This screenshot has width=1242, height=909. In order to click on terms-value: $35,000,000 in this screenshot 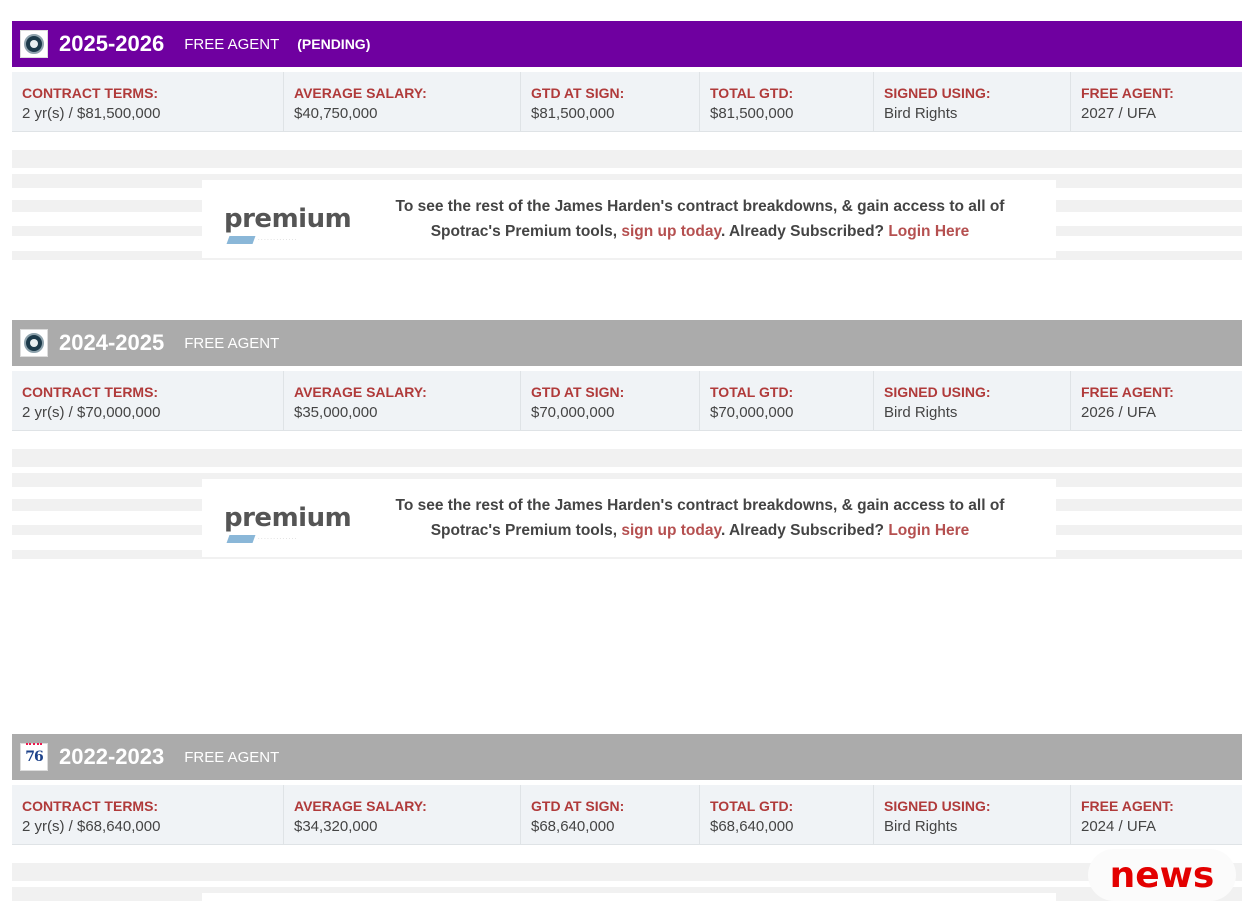, I will do `click(336, 412)`.